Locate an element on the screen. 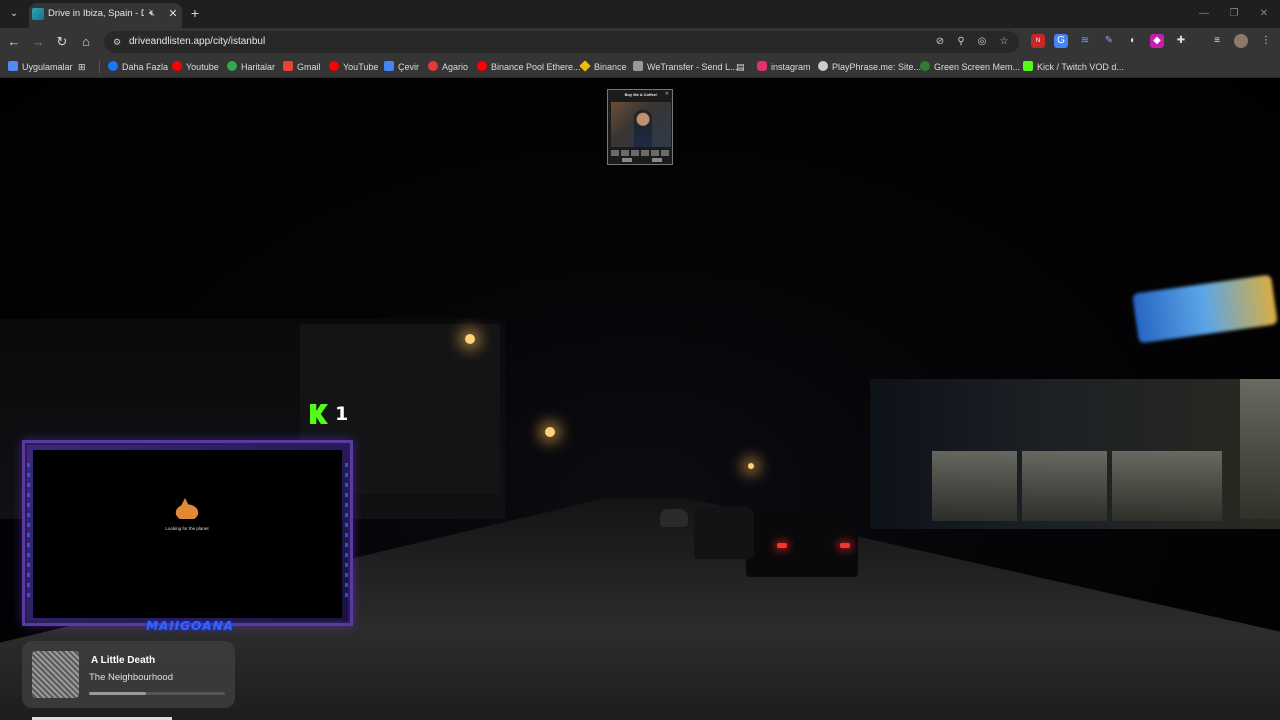  reload-icon: ↻ is located at coordinates (62, 42).